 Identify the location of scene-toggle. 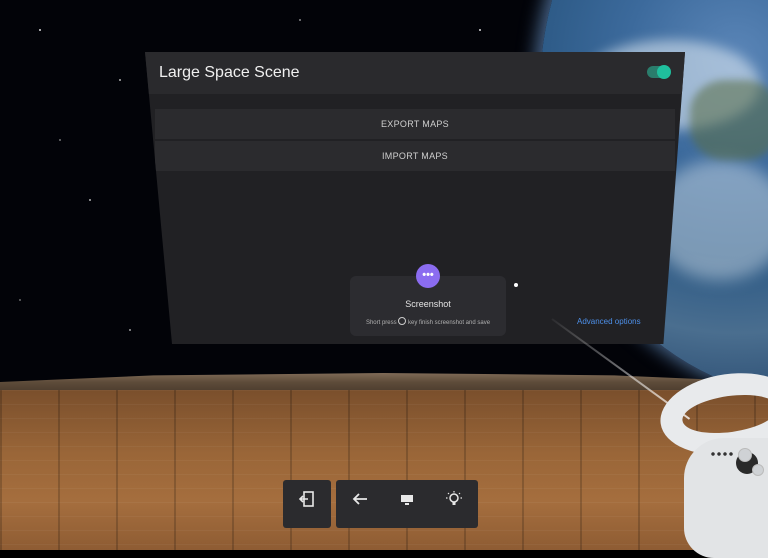
(659, 72).